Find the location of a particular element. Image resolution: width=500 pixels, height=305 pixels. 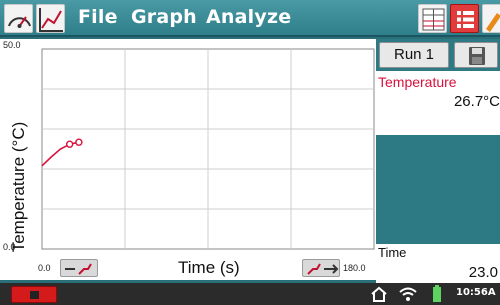

scale-right-button is located at coordinates (321, 268).